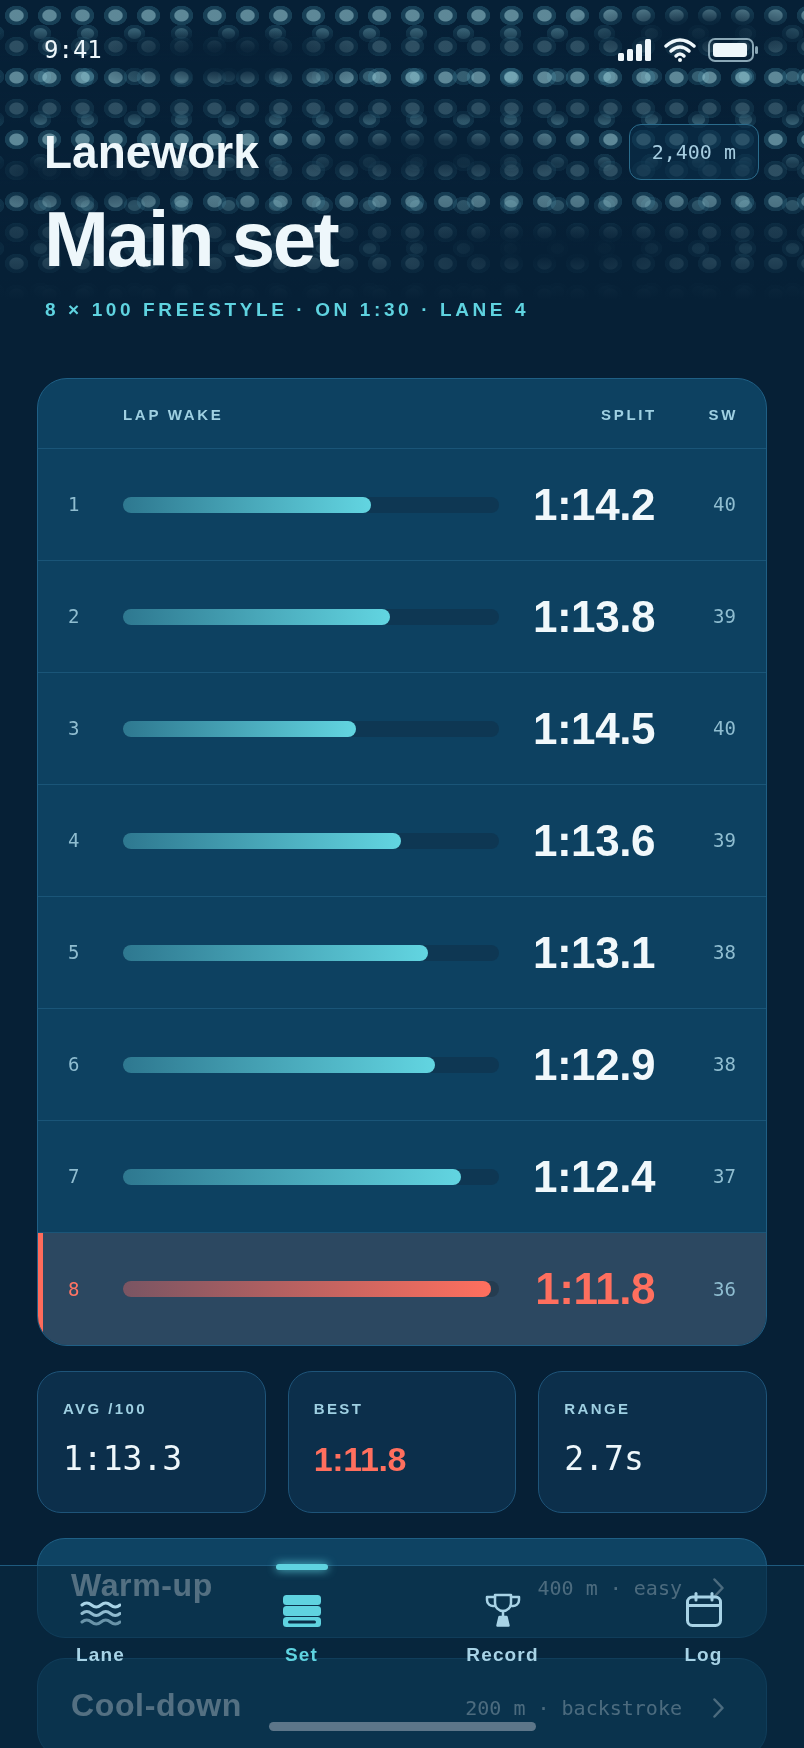 This screenshot has width=804, height=1748. I want to click on lap-number: 5, so click(74, 953).